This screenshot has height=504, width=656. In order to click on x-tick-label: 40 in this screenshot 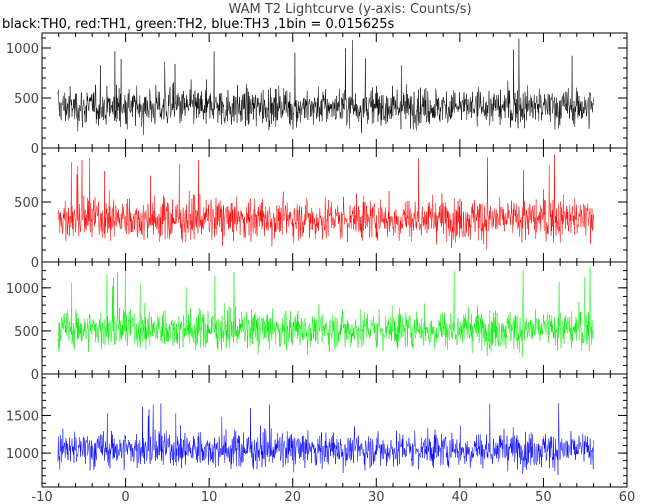, I will do `click(460, 497)`.